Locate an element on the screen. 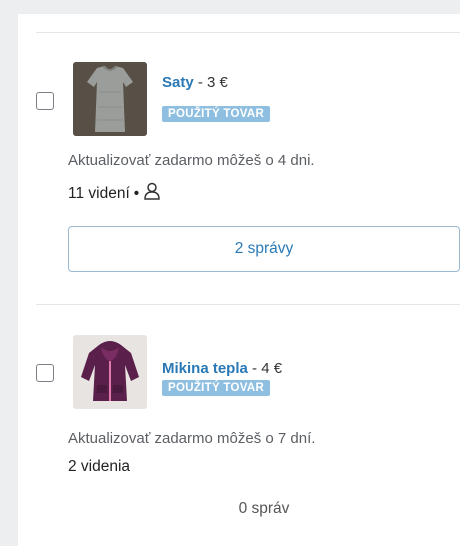 Image resolution: width=460 pixels, height=546 pixels. messages-label: 0 správ is located at coordinates (264, 508).